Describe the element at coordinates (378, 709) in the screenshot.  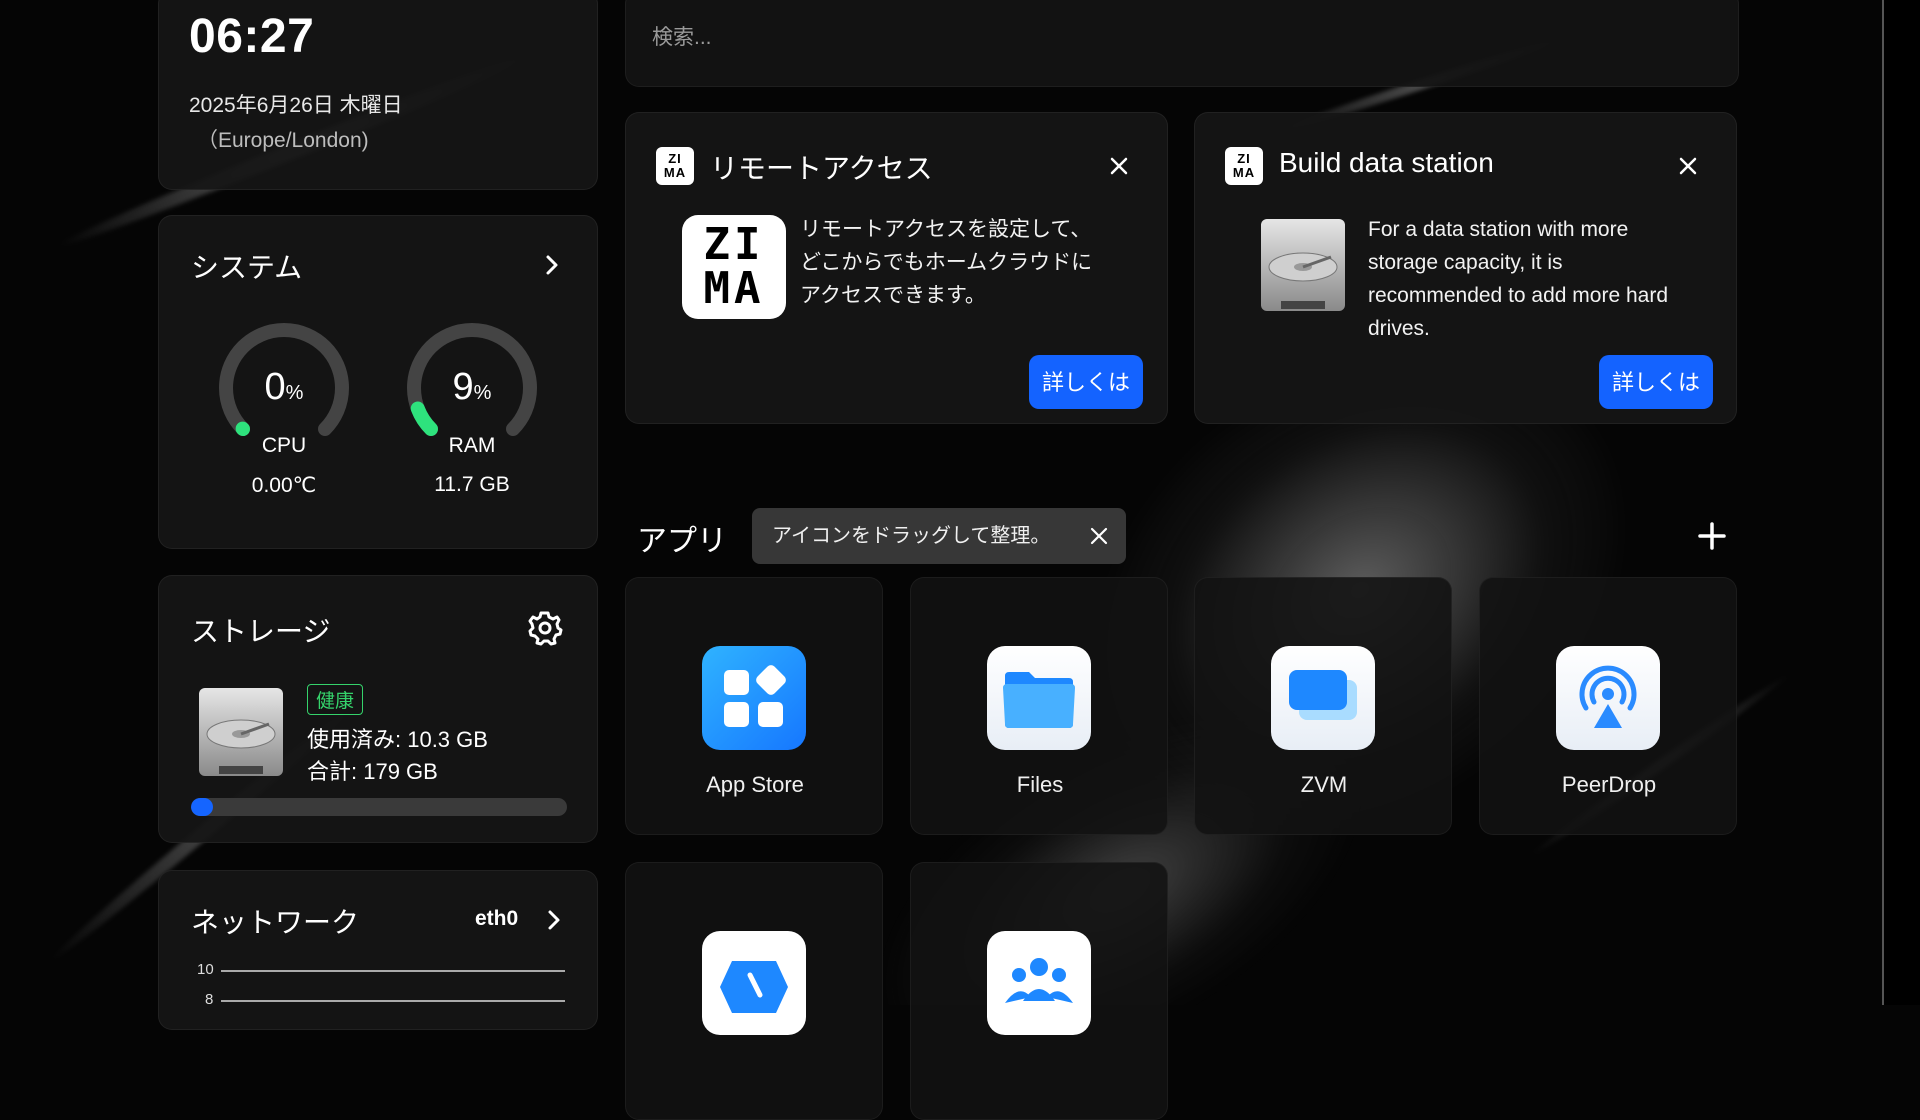
I see `storage-card: ストレージ 健康 使用済み: 10.3 GB 合計: 179 GB` at that location.